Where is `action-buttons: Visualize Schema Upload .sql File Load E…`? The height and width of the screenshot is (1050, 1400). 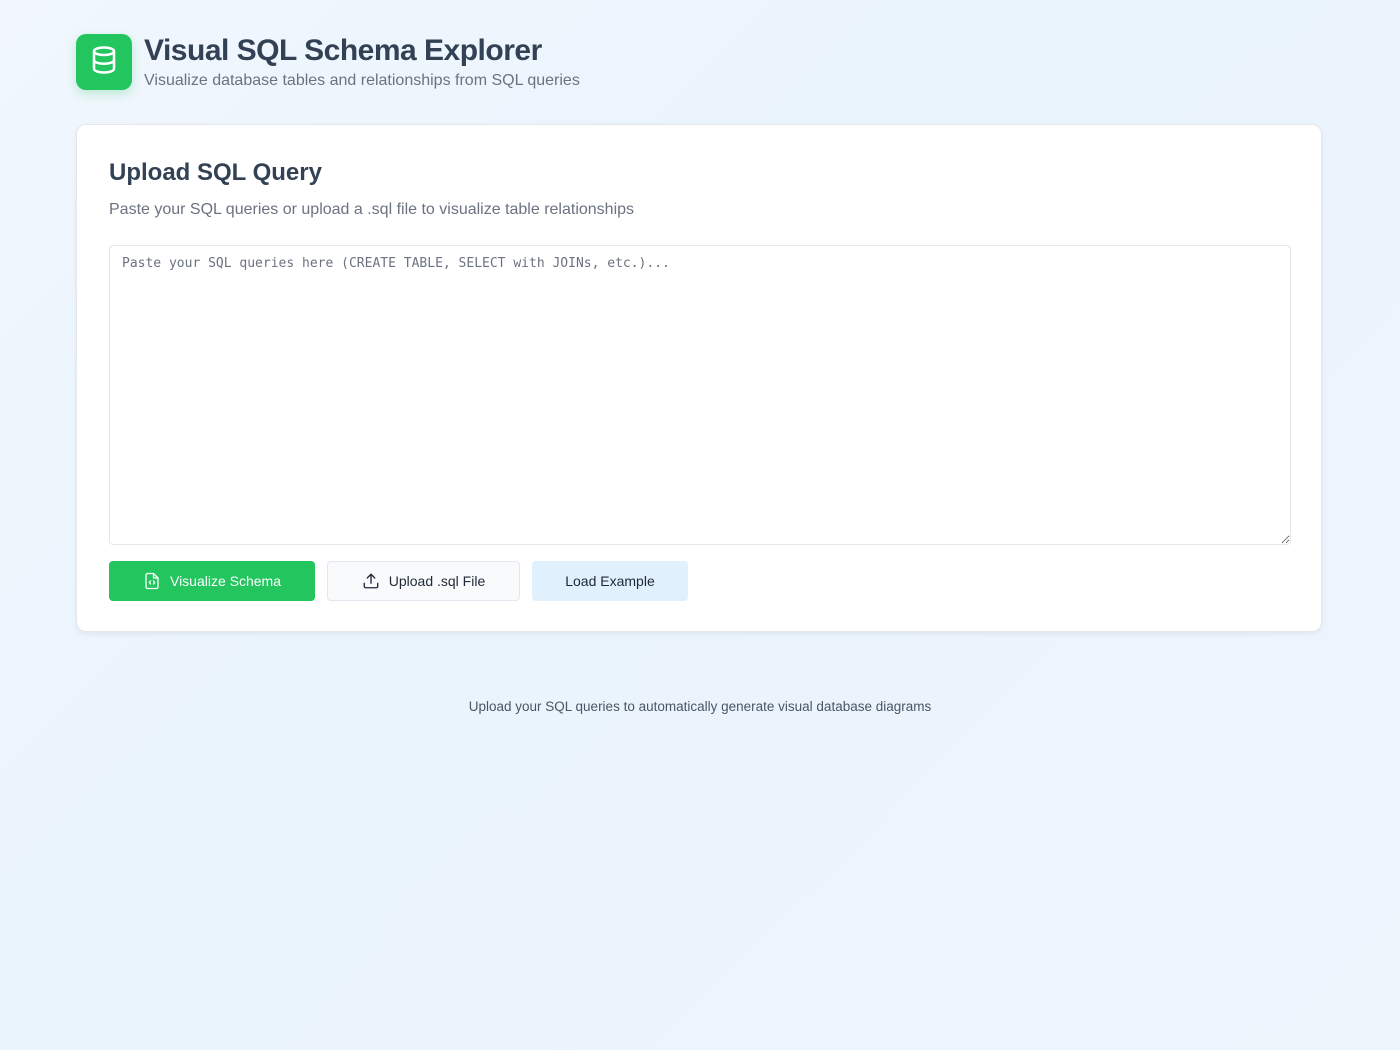
action-buttons: Visualize Schema Upload .sql File Load E… is located at coordinates (404, 581).